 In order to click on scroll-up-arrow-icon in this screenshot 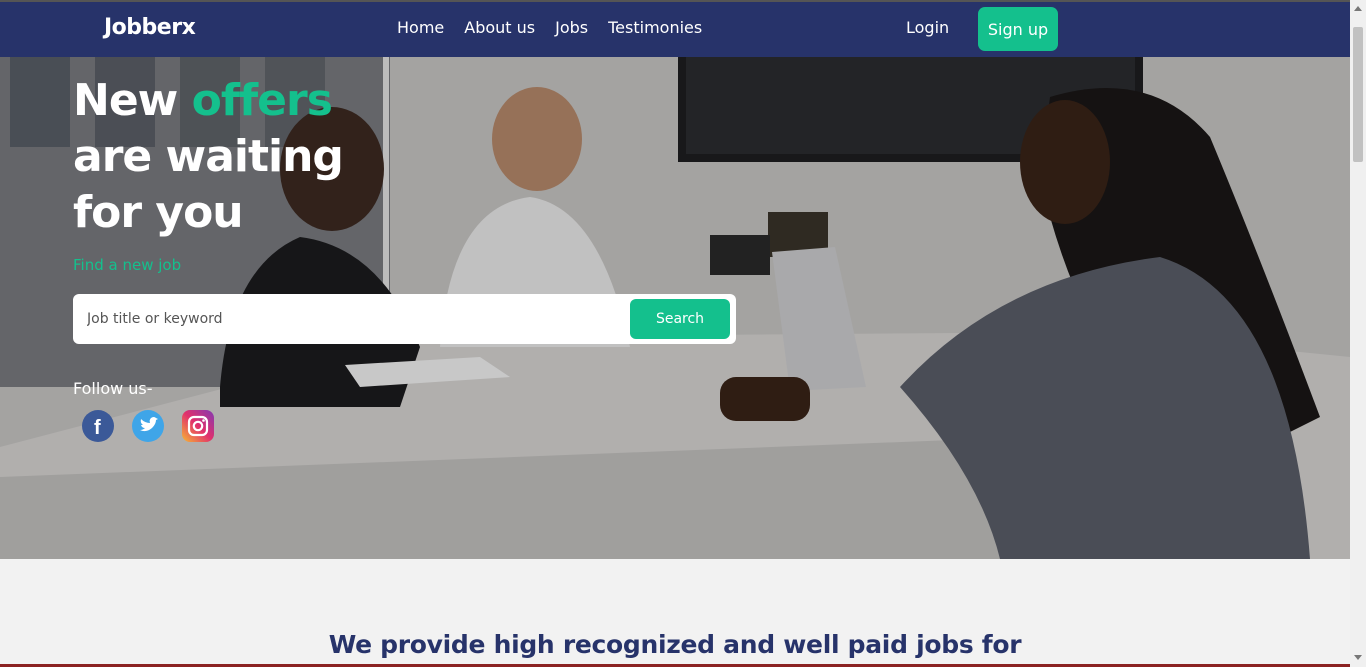, I will do `click(1358, 8)`.